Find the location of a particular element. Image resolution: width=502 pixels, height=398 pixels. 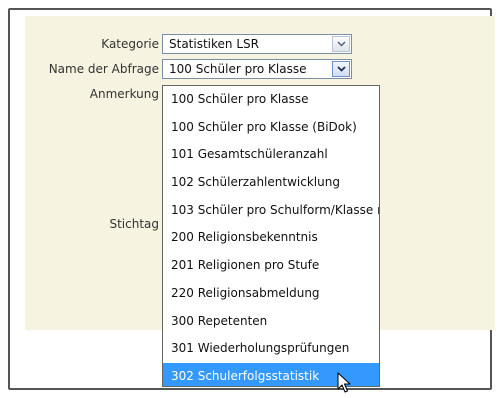

mouse-pointer-icon is located at coordinates (344, 382).